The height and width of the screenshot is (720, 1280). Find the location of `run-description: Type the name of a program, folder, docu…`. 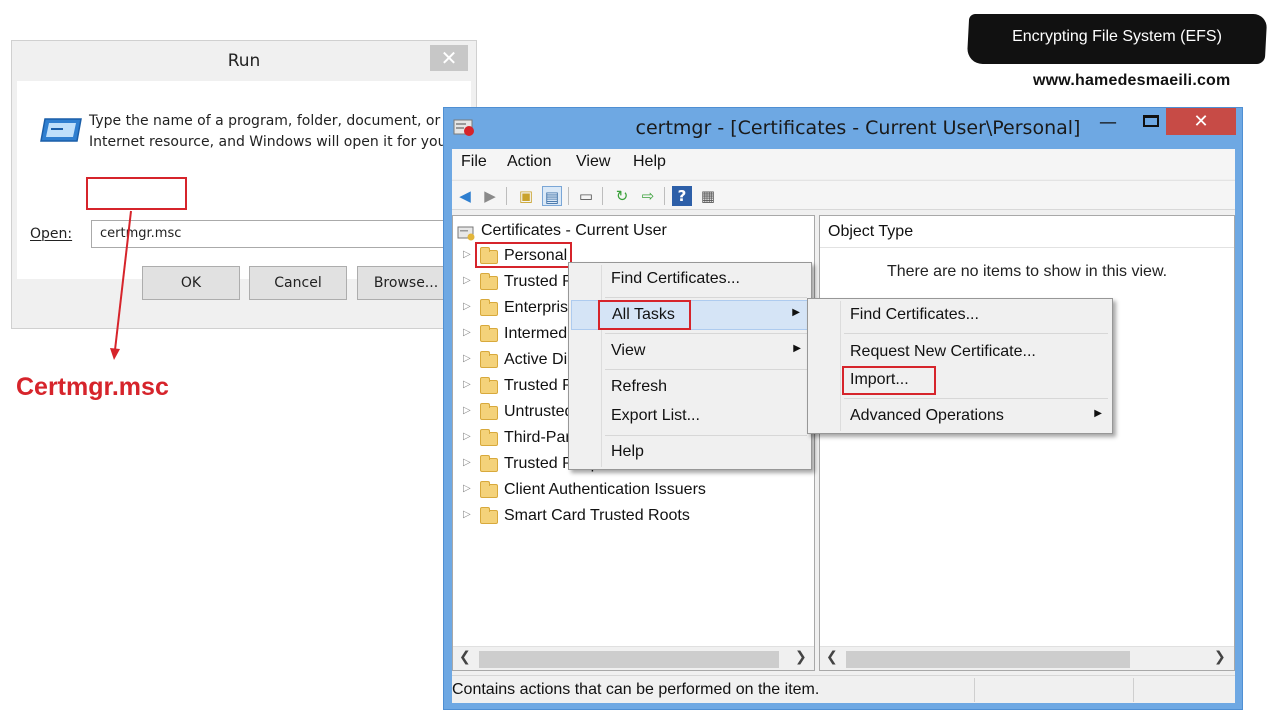

run-description: Type the name of a program, folder, docu… is located at coordinates (270, 131).